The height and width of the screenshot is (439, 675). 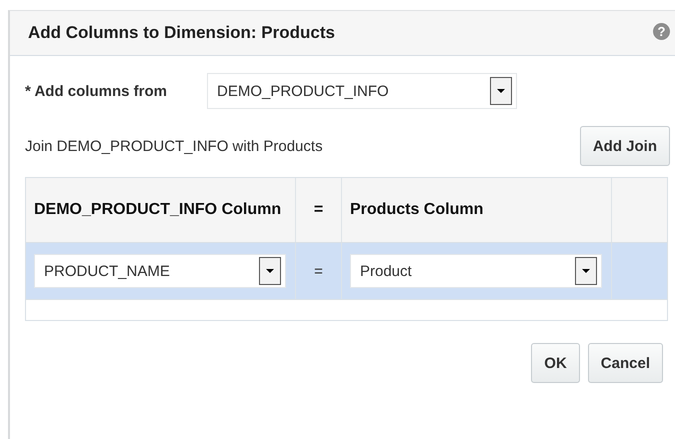 I want to click on column-header: Products Column, so click(x=417, y=210).